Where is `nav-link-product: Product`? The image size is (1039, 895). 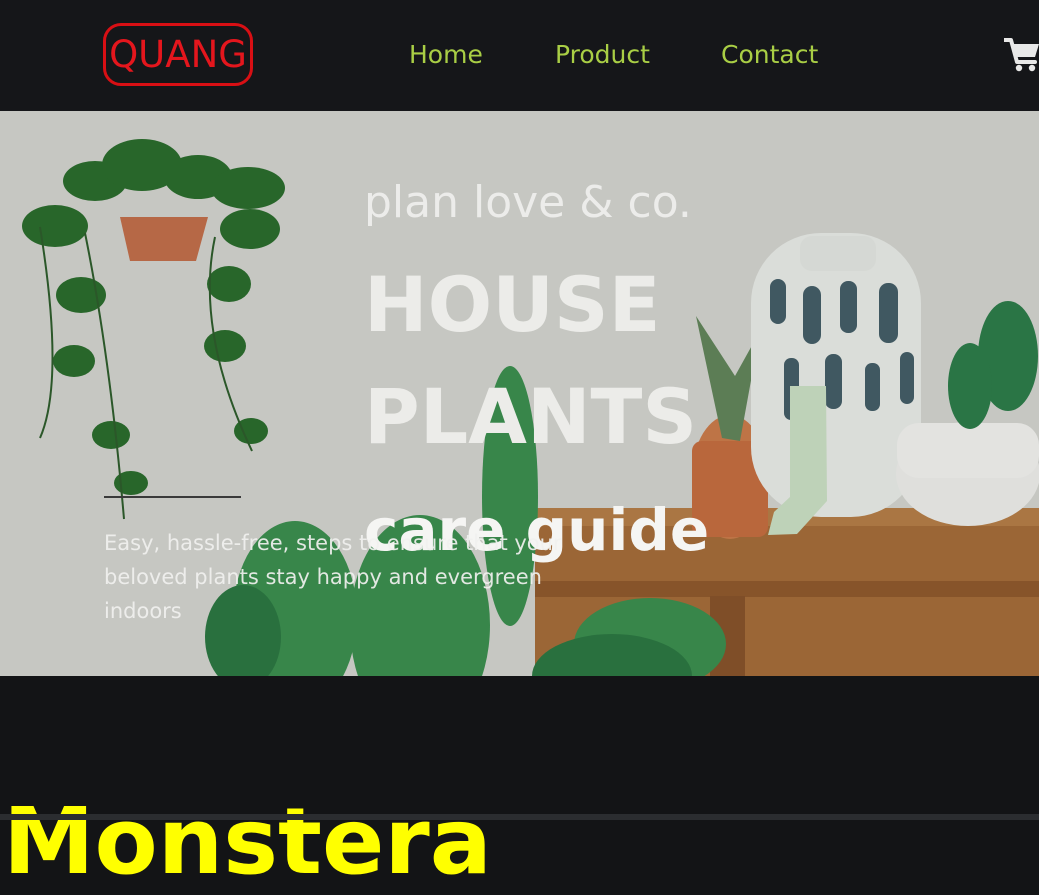 nav-link-product: Product is located at coordinates (602, 55).